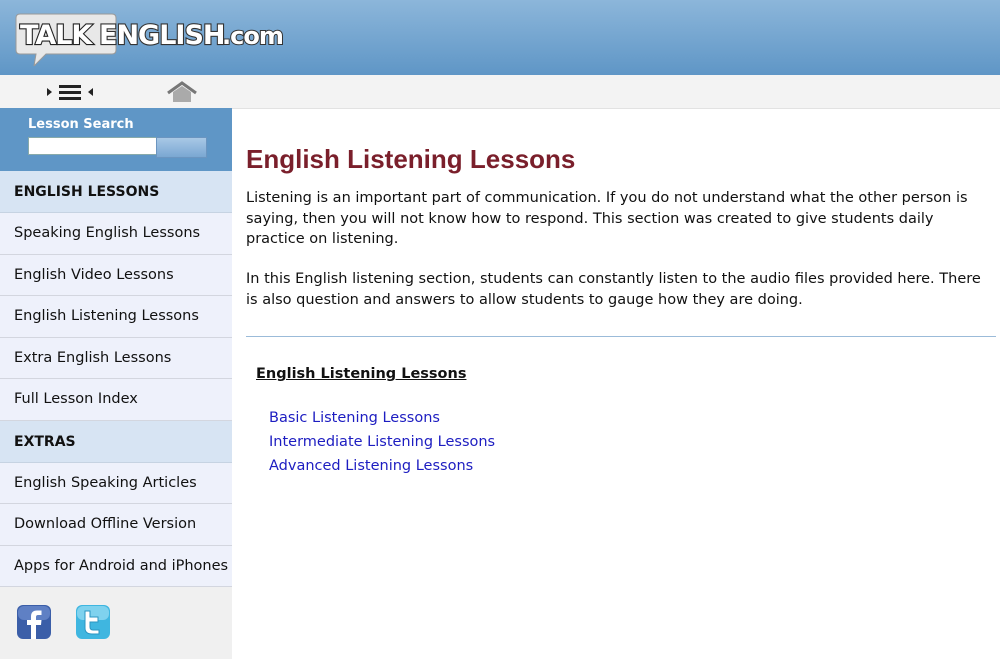 This screenshot has width=1000, height=659. What do you see at coordinates (500, 37) in the screenshot?
I see `site-header: TALK ENGLISH .com` at bounding box center [500, 37].